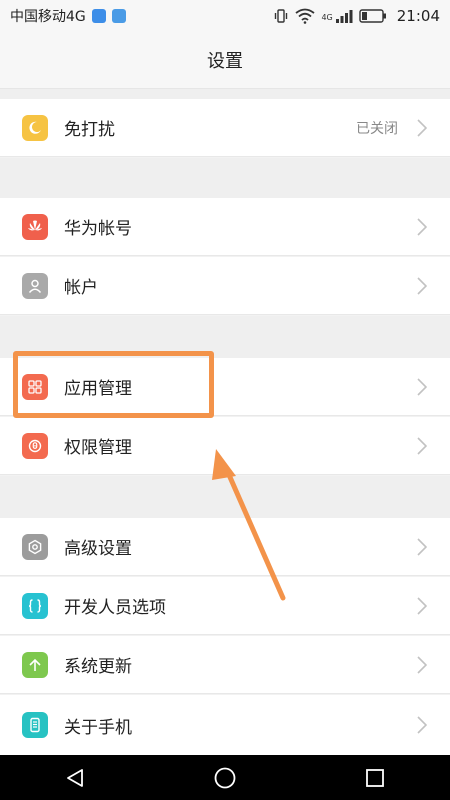 This screenshot has height=800, width=450. Describe the element at coordinates (225, 446) in the screenshot. I see `settings-item-permission-management: 权限管理` at that location.